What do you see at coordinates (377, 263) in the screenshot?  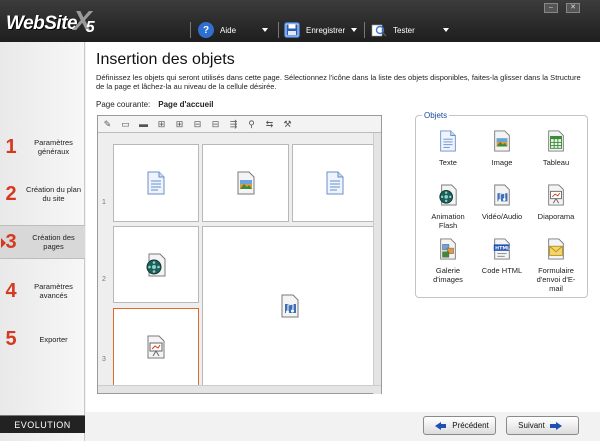 I see `vertical-scrollbar` at bounding box center [377, 263].